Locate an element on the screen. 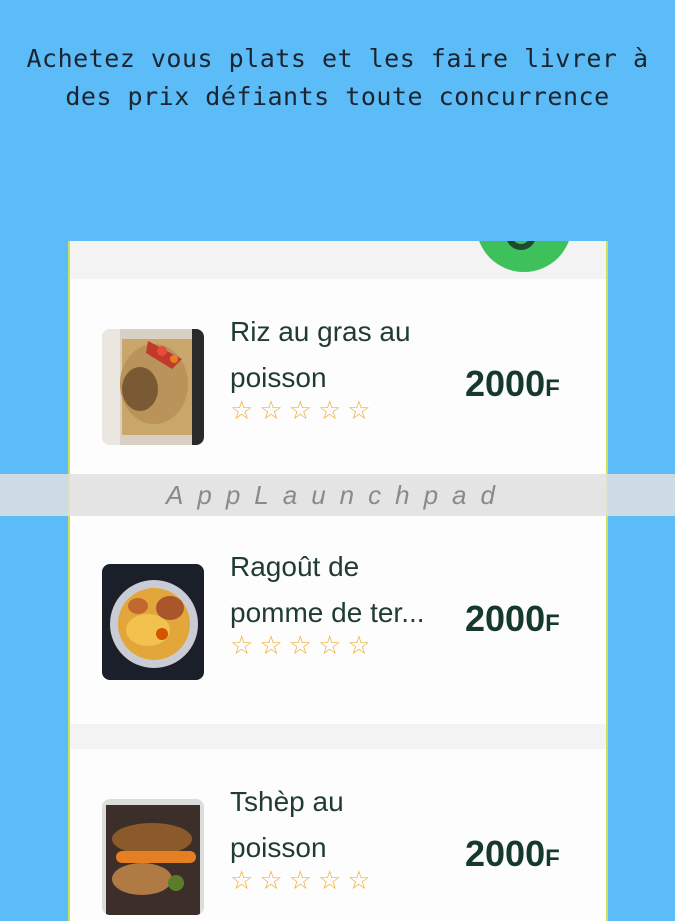 This screenshot has height=921, width=675. dish-title: Riz au gras au poisson is located at coordinates (320, 354).